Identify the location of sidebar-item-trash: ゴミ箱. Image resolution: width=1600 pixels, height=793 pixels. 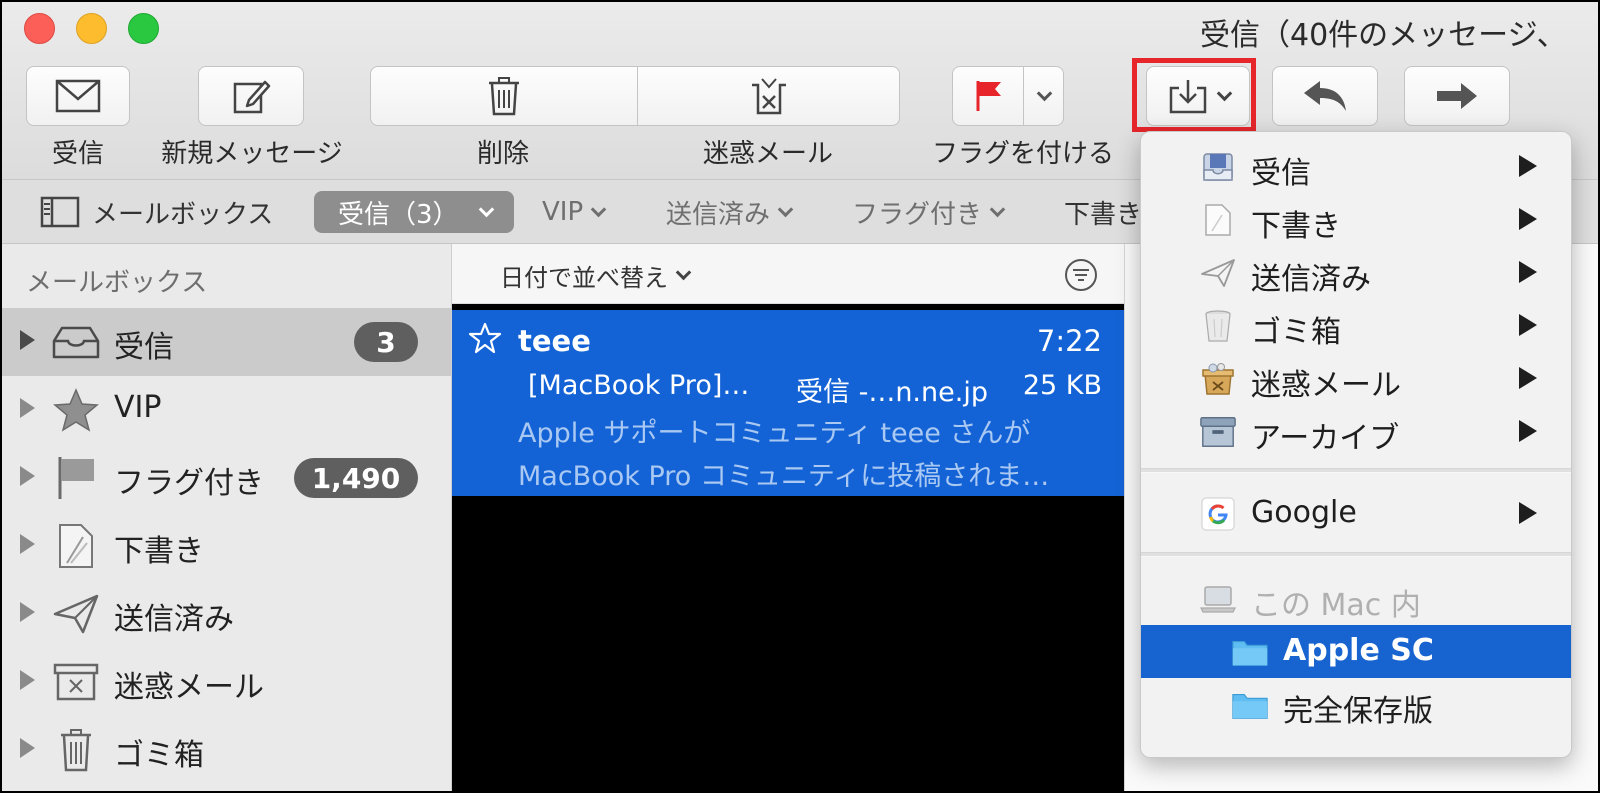
(226, 750).